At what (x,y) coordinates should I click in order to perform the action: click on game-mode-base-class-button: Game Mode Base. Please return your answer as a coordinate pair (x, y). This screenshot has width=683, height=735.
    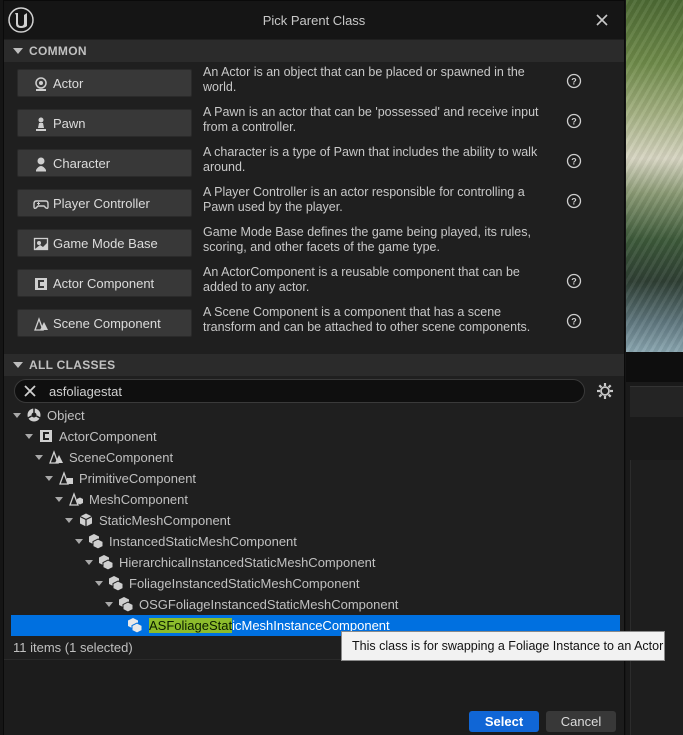
    Looking at the image, I should click on (104, 243).